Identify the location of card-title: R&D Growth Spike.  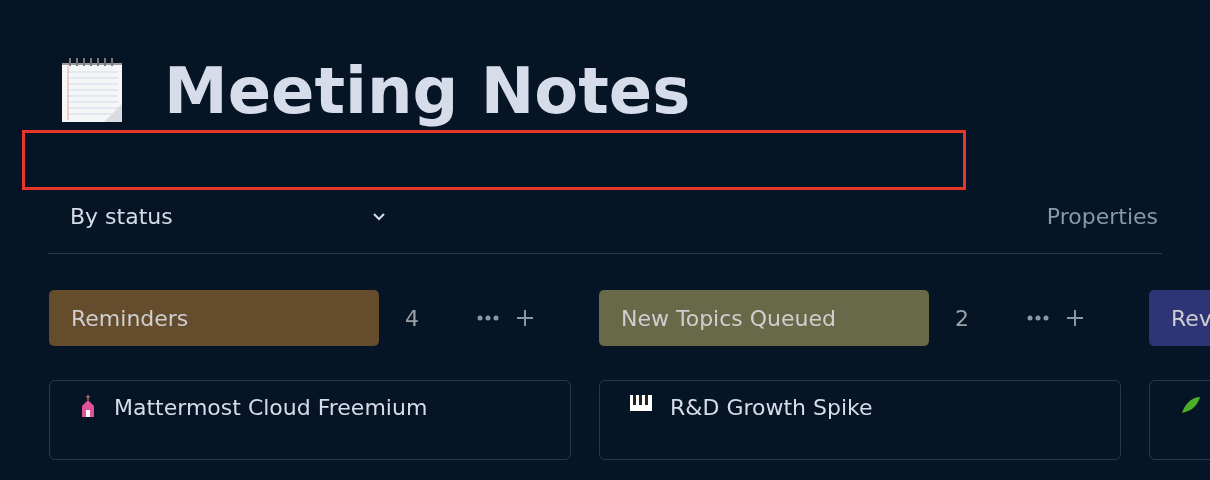
(771, 408).